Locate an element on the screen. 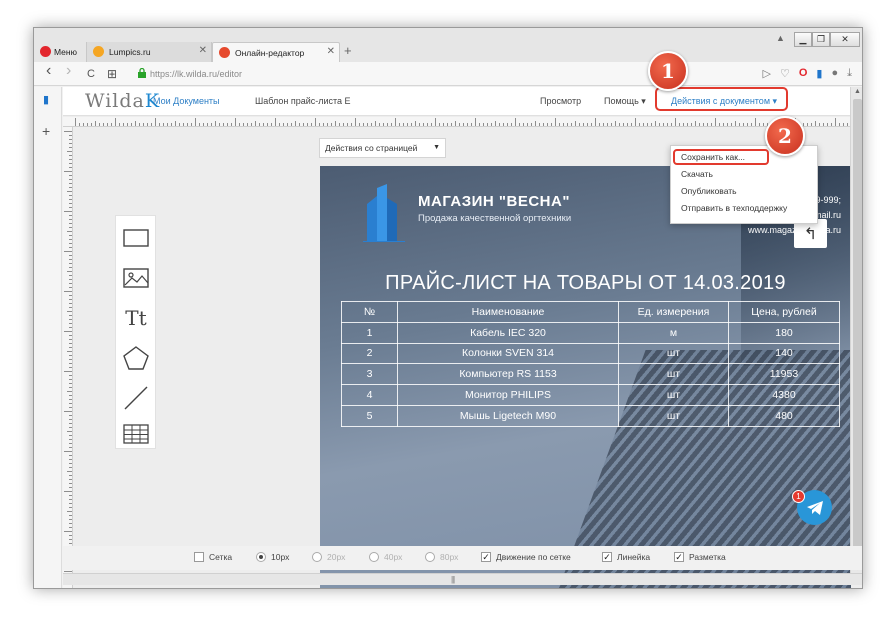 This screenshot has width=895, height=623. close-window-button: ✕ is located at coordinates (845, 39).